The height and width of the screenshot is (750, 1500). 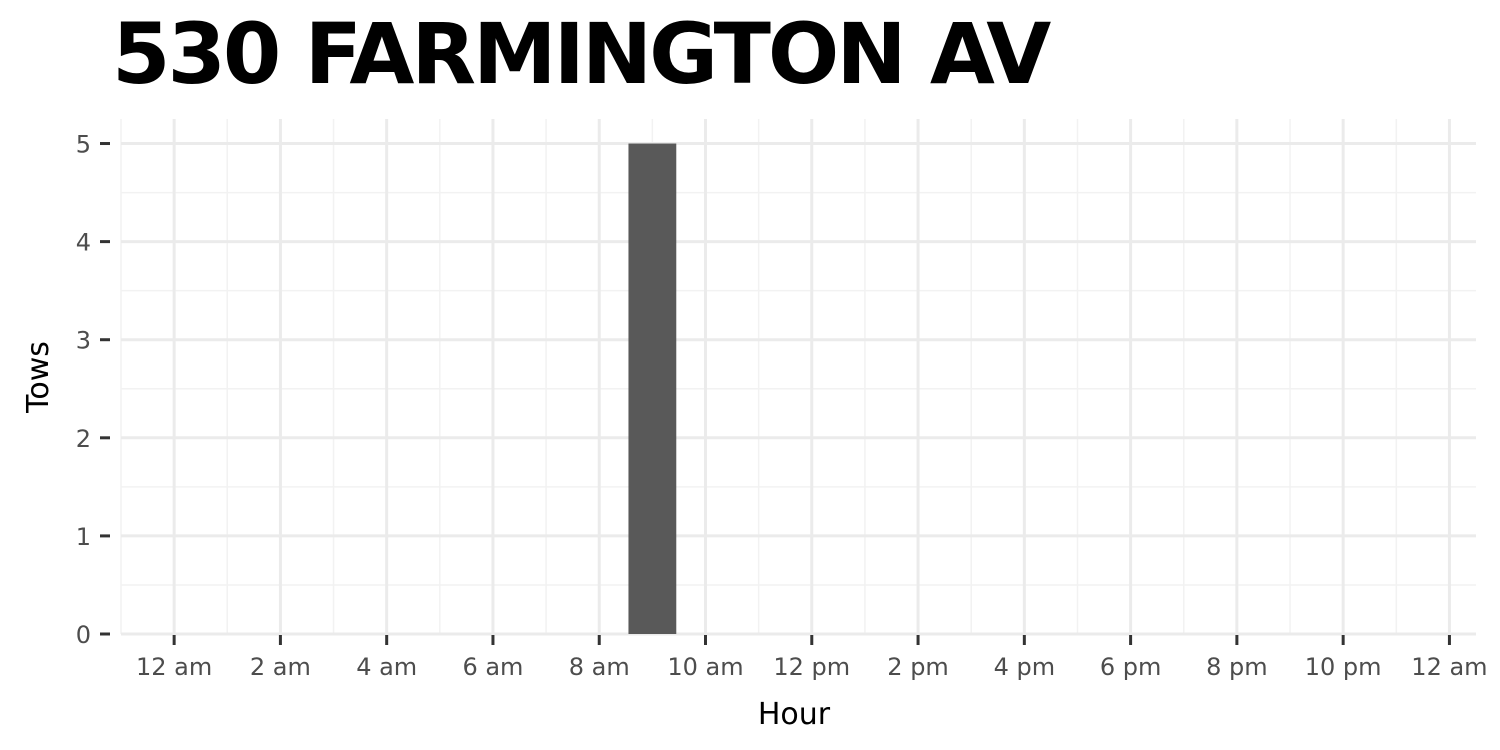 What do you see at coordinates (386, 667) in the screenshot?
I see `x-tick-label: 4 am` at bounding box center [386, 667].